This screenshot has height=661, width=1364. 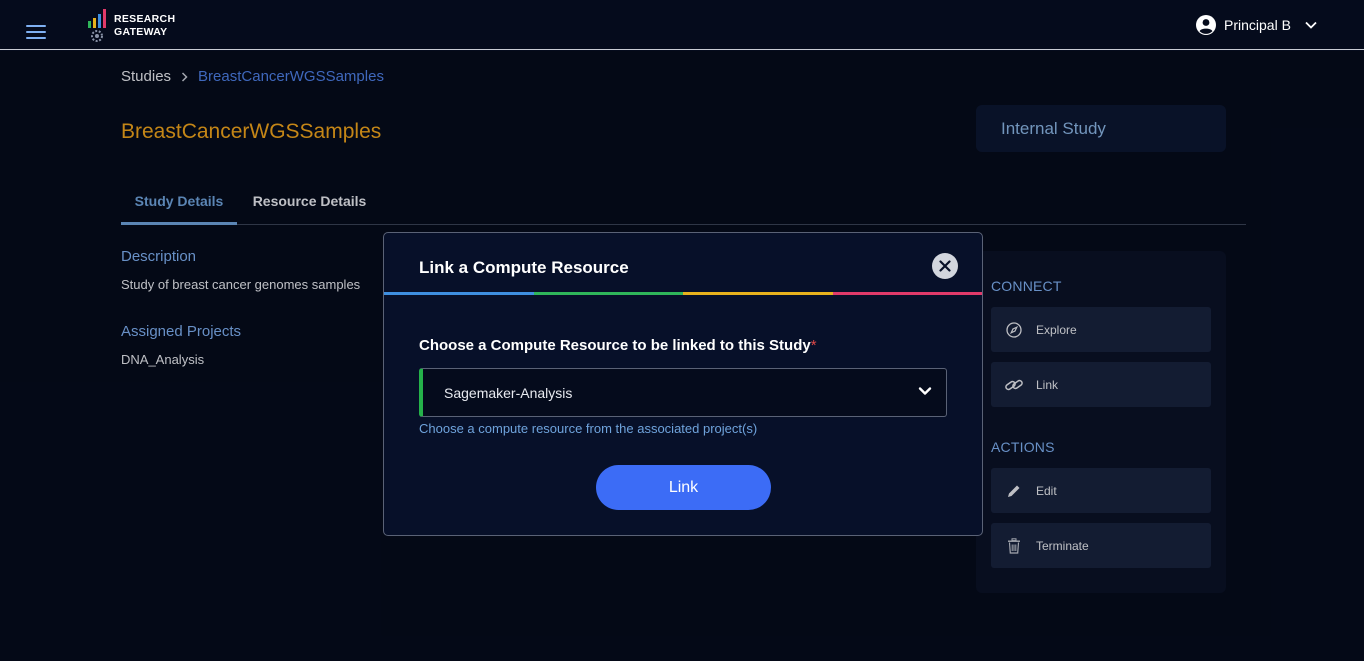 I want to click on top-bar: RESEARCH GATEWAY Principal B, so click(x=682, y=25).